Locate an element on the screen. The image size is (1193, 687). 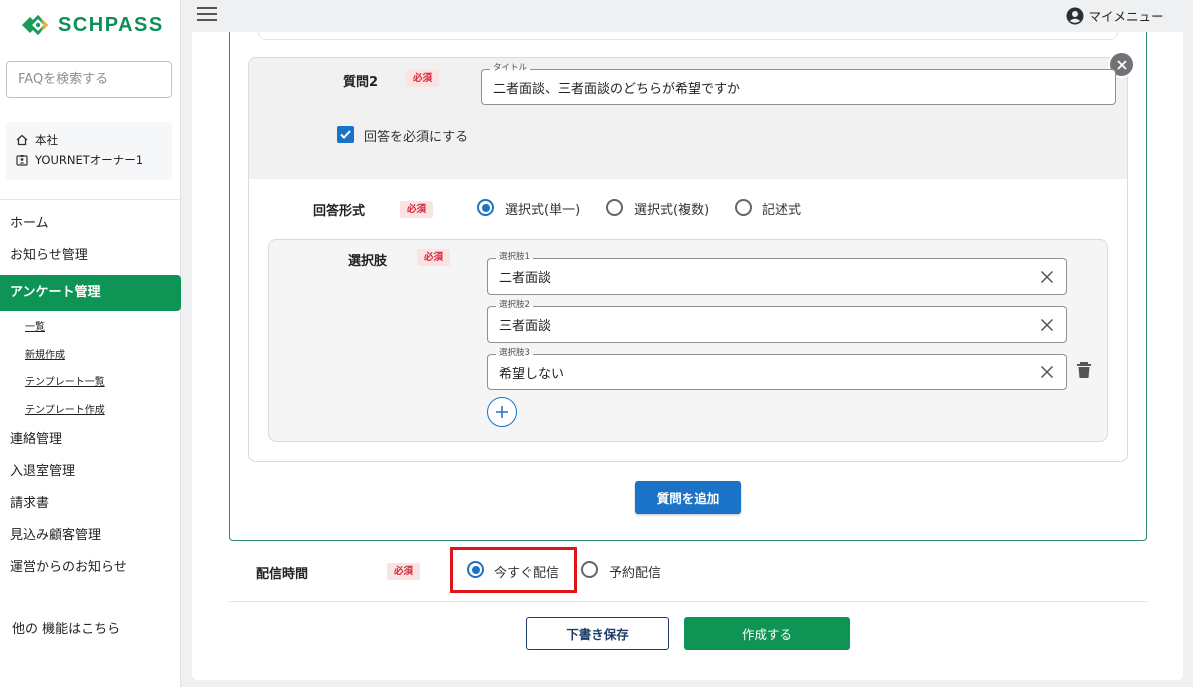
choices-required-badge: 必須 is located at coordinates (434, 257).